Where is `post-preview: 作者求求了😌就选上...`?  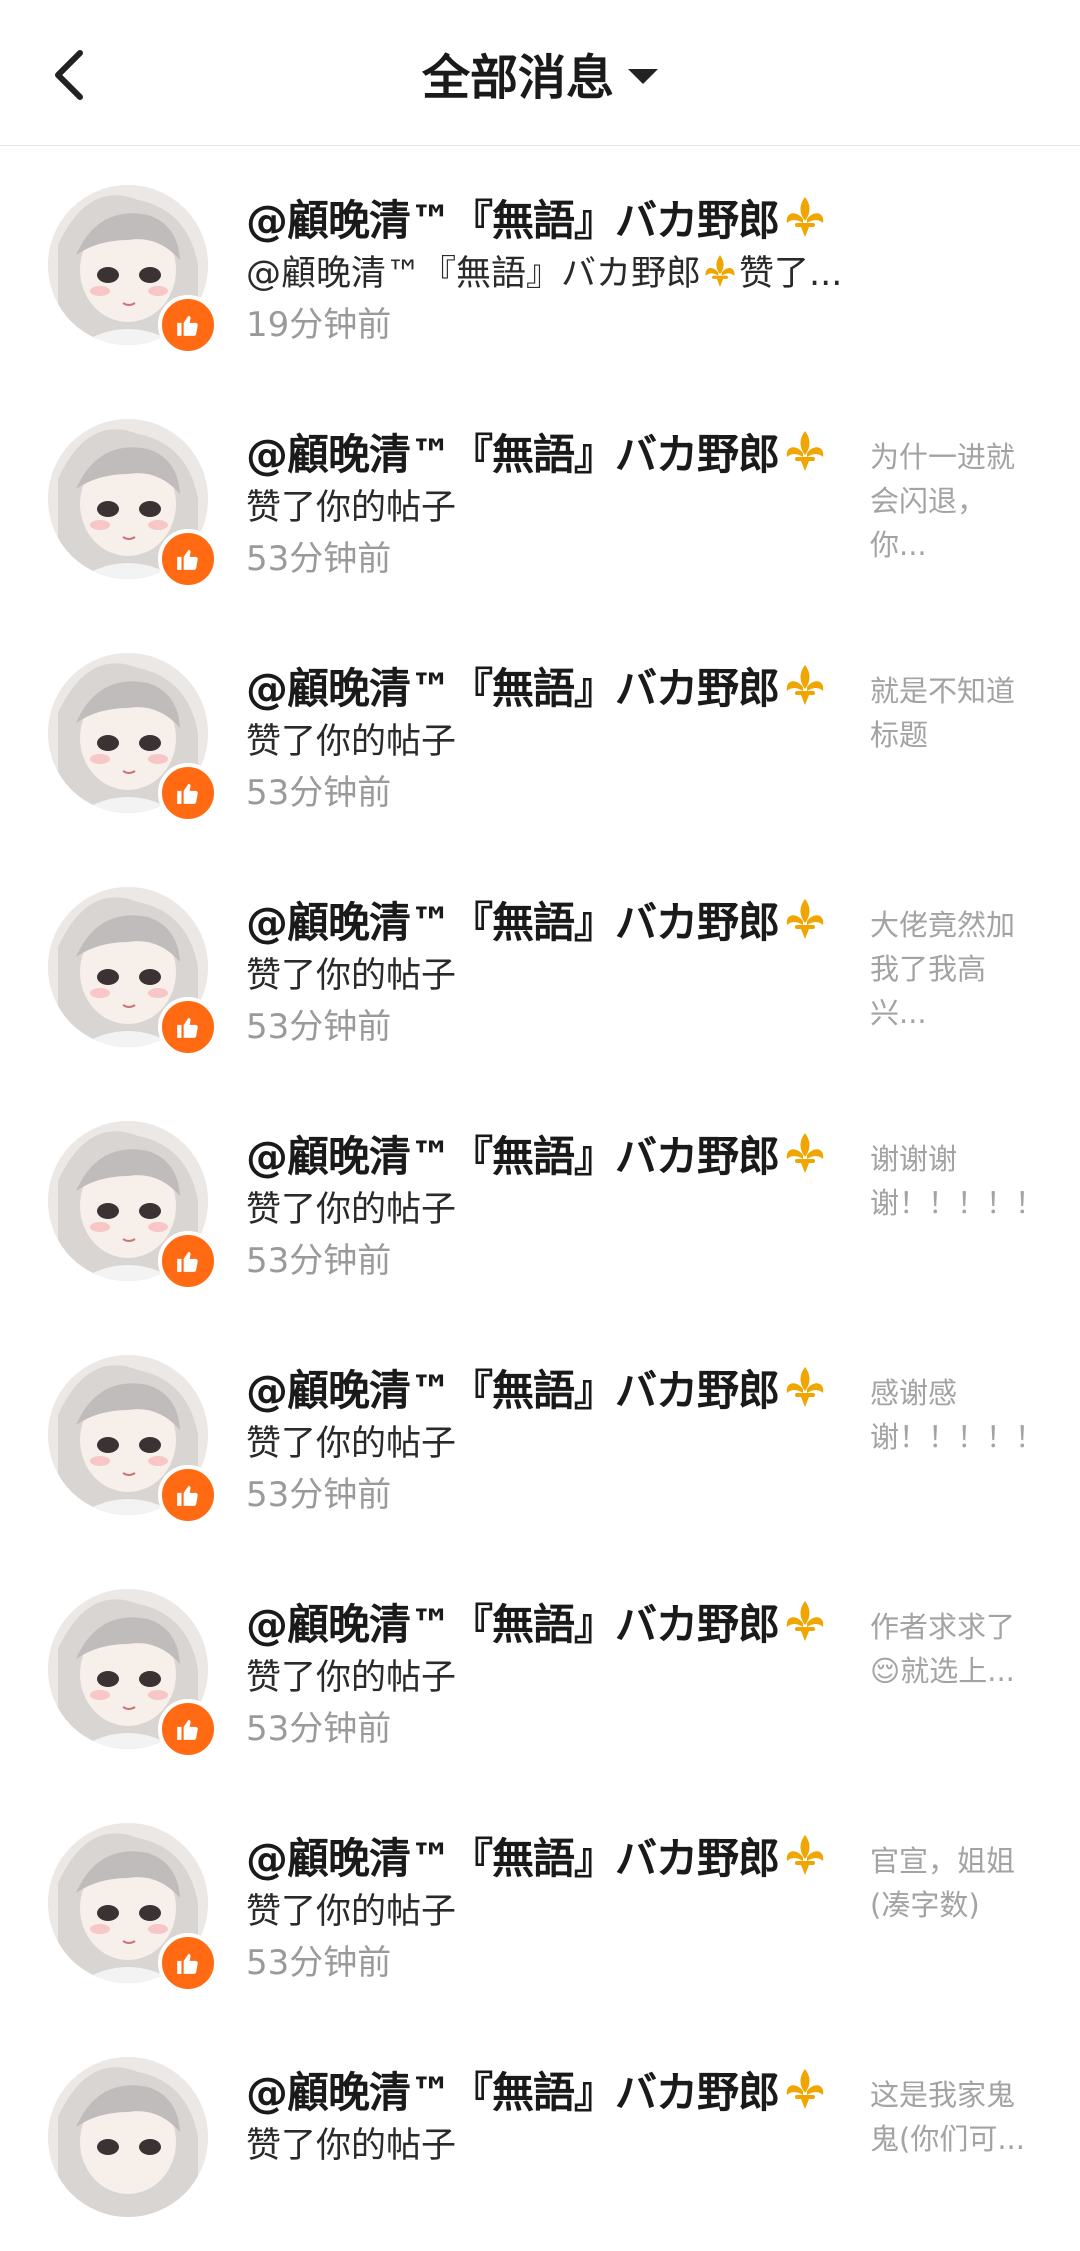 post-preview: 作者求求了😌就选上... is located at coordinates (950, 1649).